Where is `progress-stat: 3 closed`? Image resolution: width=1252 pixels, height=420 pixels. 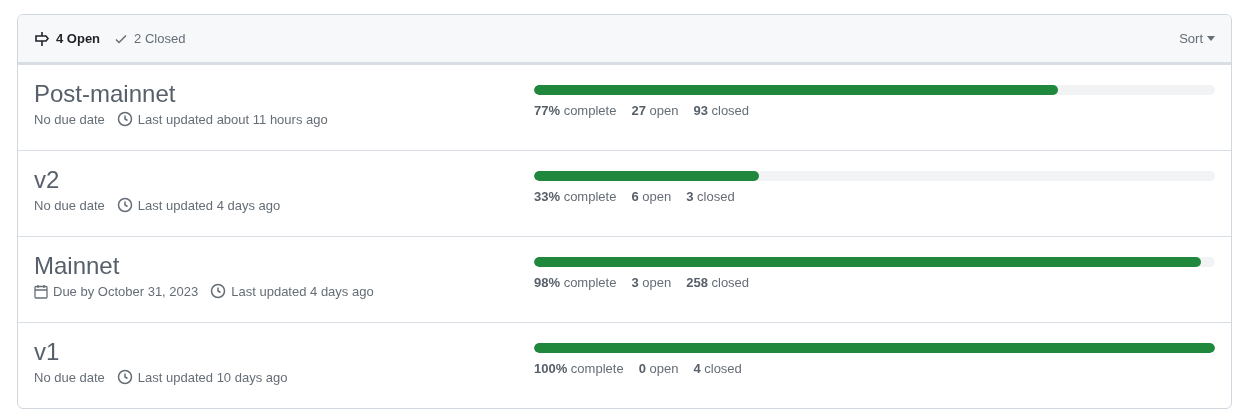 progress-stat: 3 closed is located at coordinates (710, 196).